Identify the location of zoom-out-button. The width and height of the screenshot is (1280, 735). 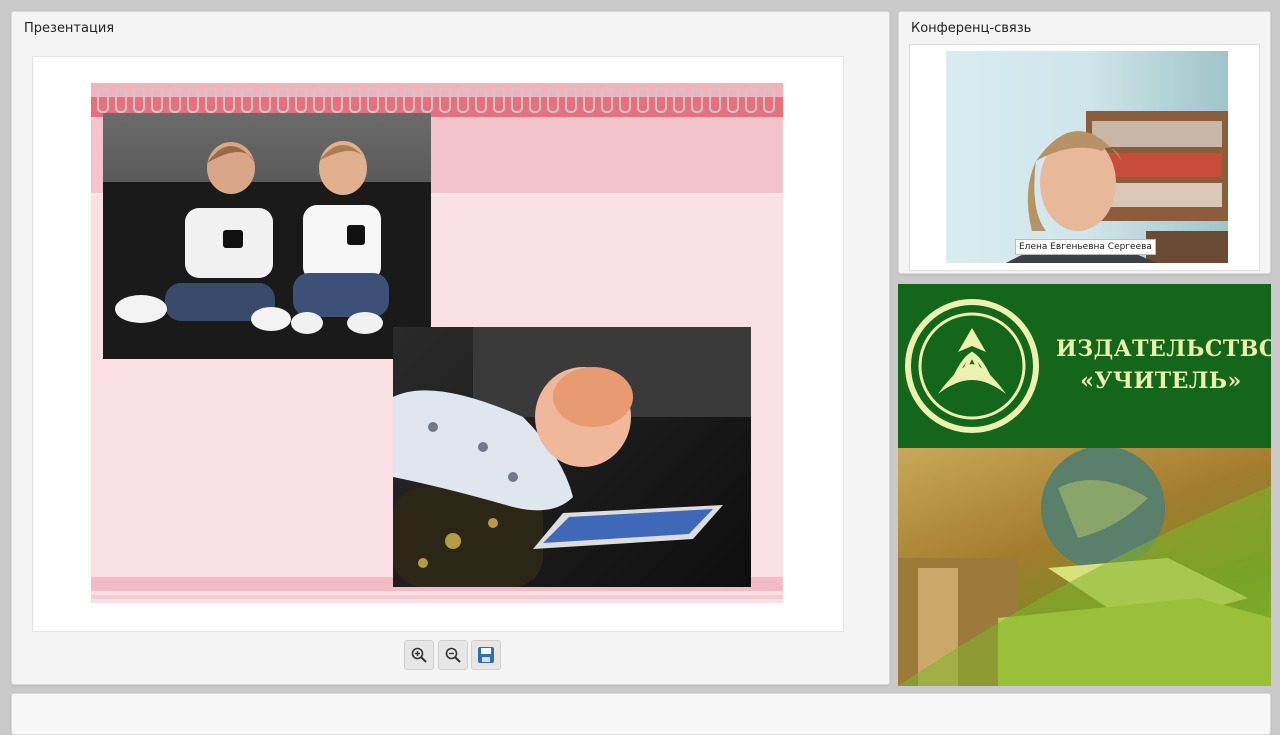
(453, 655).